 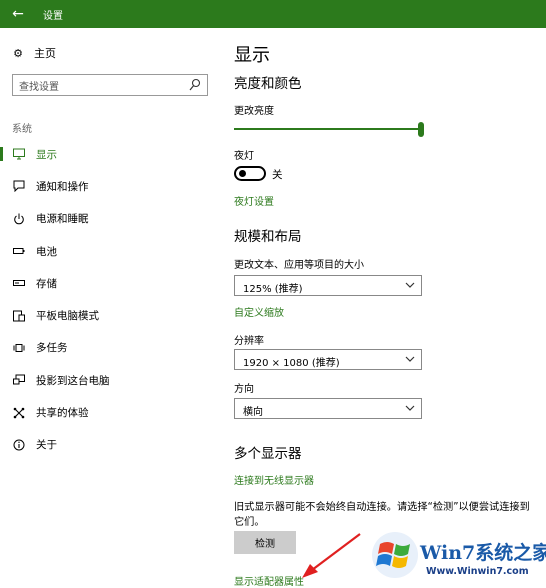 I want to click on multi-display-section-heading: 多个显示器, so click(x=268, y=454).